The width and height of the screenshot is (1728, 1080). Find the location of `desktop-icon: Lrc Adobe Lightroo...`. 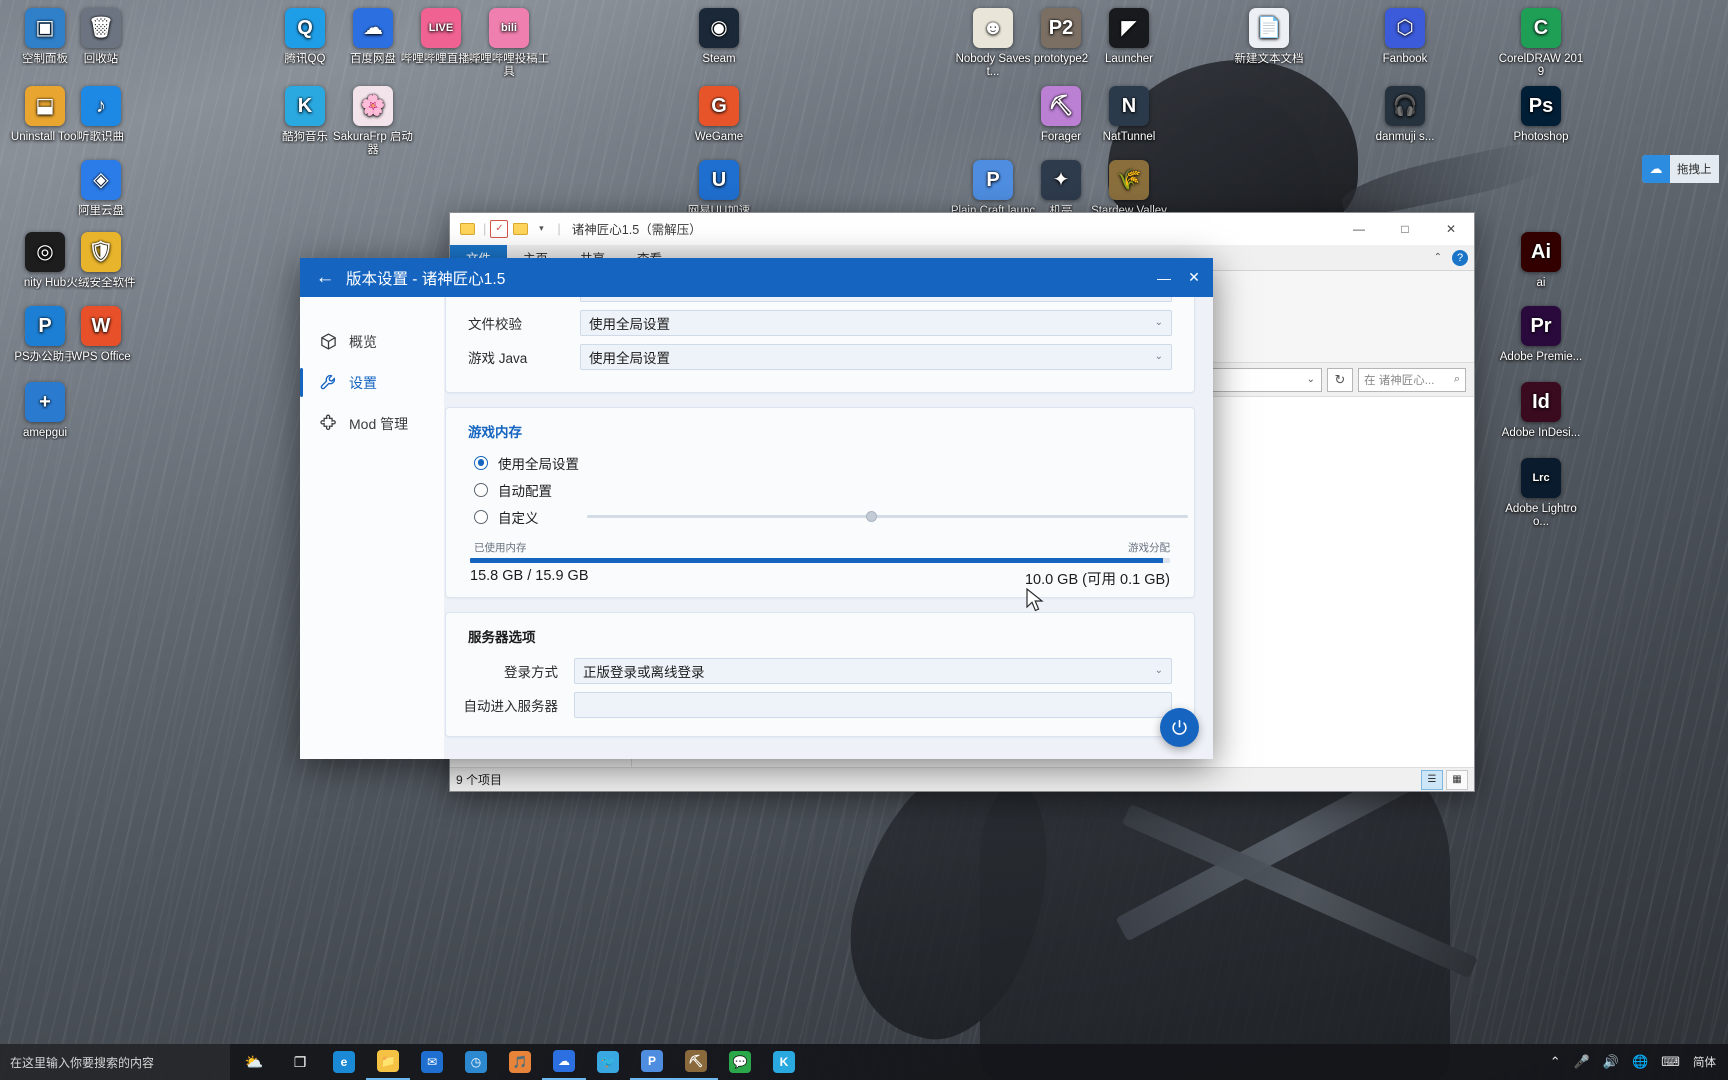

desktop-icon: Lrc Adobe Lightroo... is located at coordinates (1541, 493).